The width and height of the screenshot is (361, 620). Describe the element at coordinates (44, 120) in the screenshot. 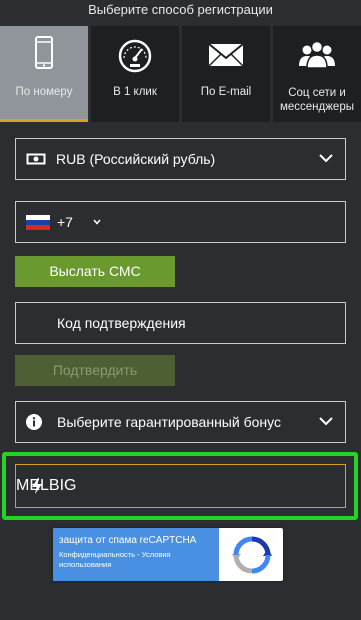

I see `active-tab-underline` at that location.